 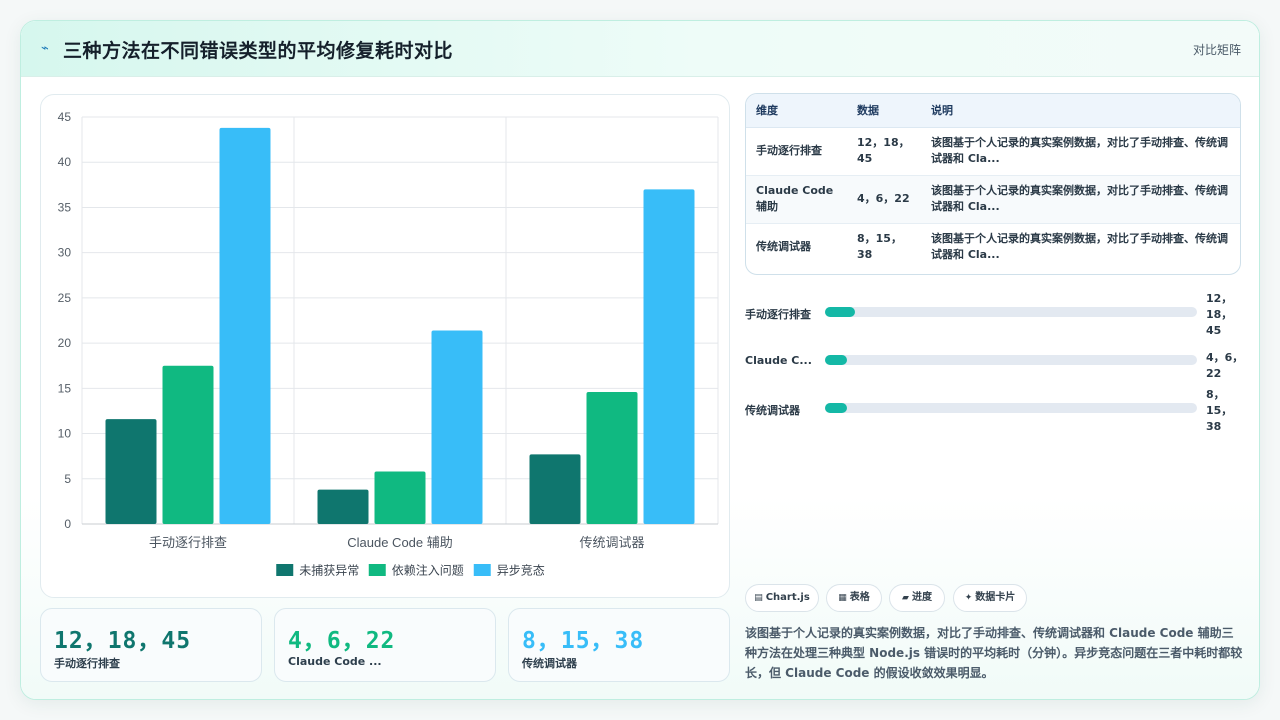 I want to click on page-title: 三种方法在不同错误类型的平均修复耗时对比, so click(x=258, y=51).